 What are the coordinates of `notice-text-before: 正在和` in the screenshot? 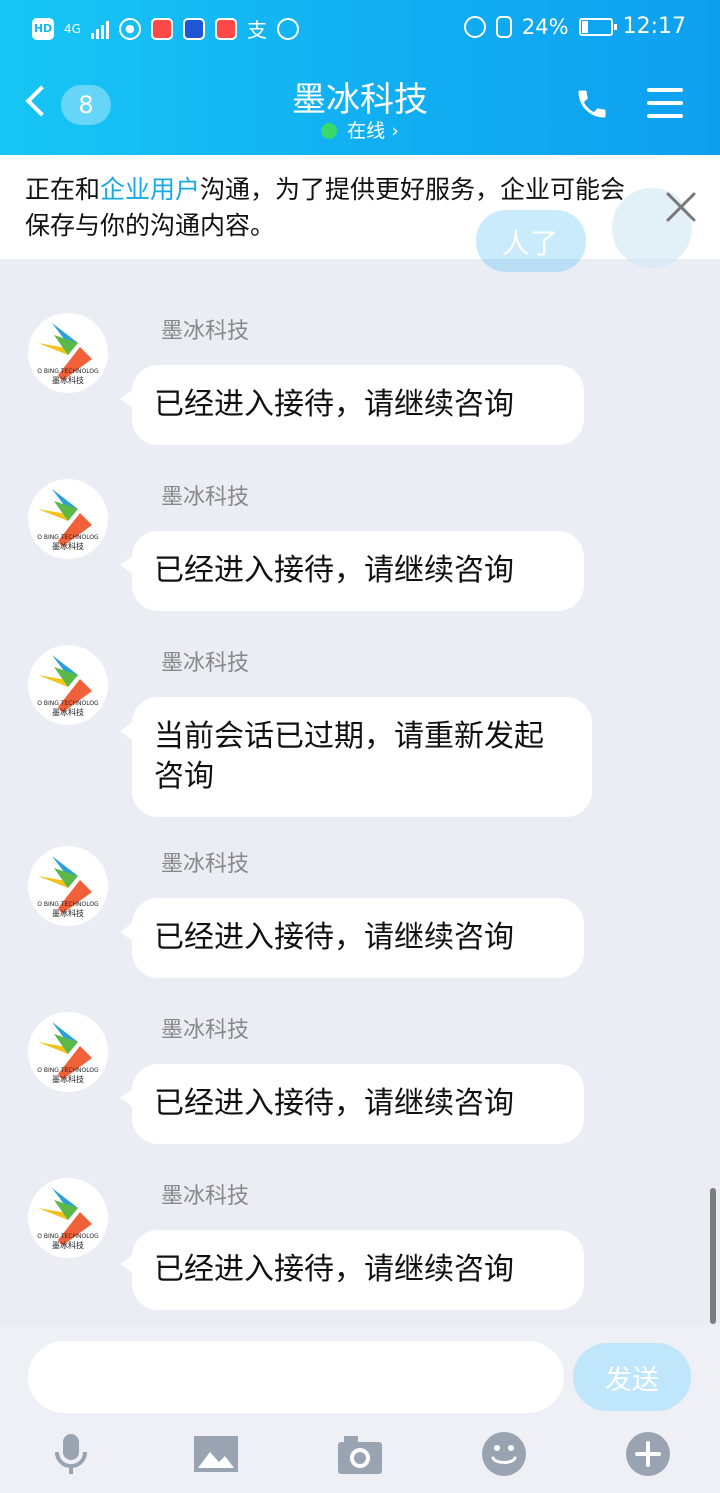 It's located at (63, 189).